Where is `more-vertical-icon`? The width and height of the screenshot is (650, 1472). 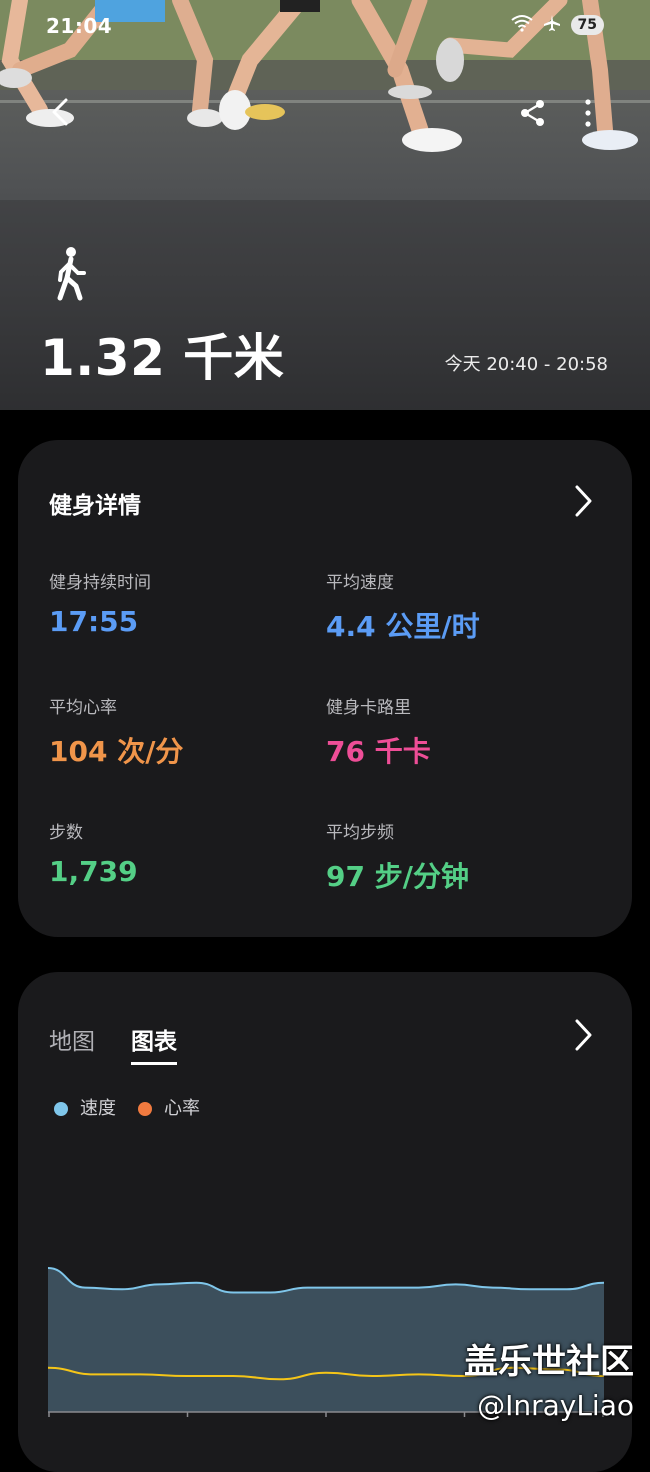 more-vertical-icon is located at coordinates (588, 113).